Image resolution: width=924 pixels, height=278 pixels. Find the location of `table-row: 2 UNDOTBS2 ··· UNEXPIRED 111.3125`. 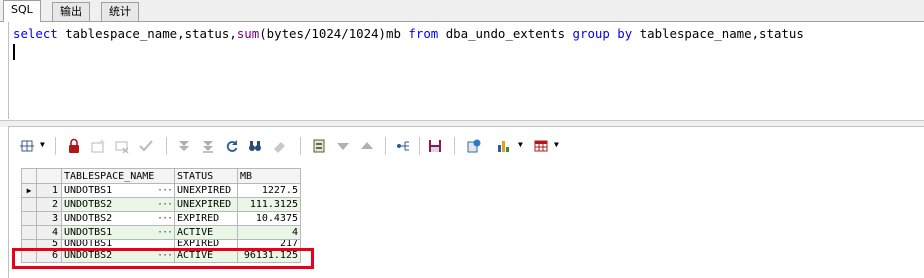

table-row: 2 UNDOTBS2 ··· UNEXPIRED 111.3125 is located at coordinates (161, 204).